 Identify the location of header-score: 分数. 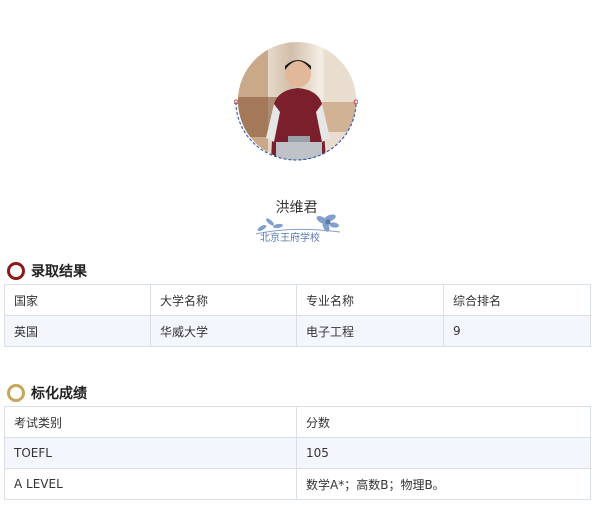
(443, 422).